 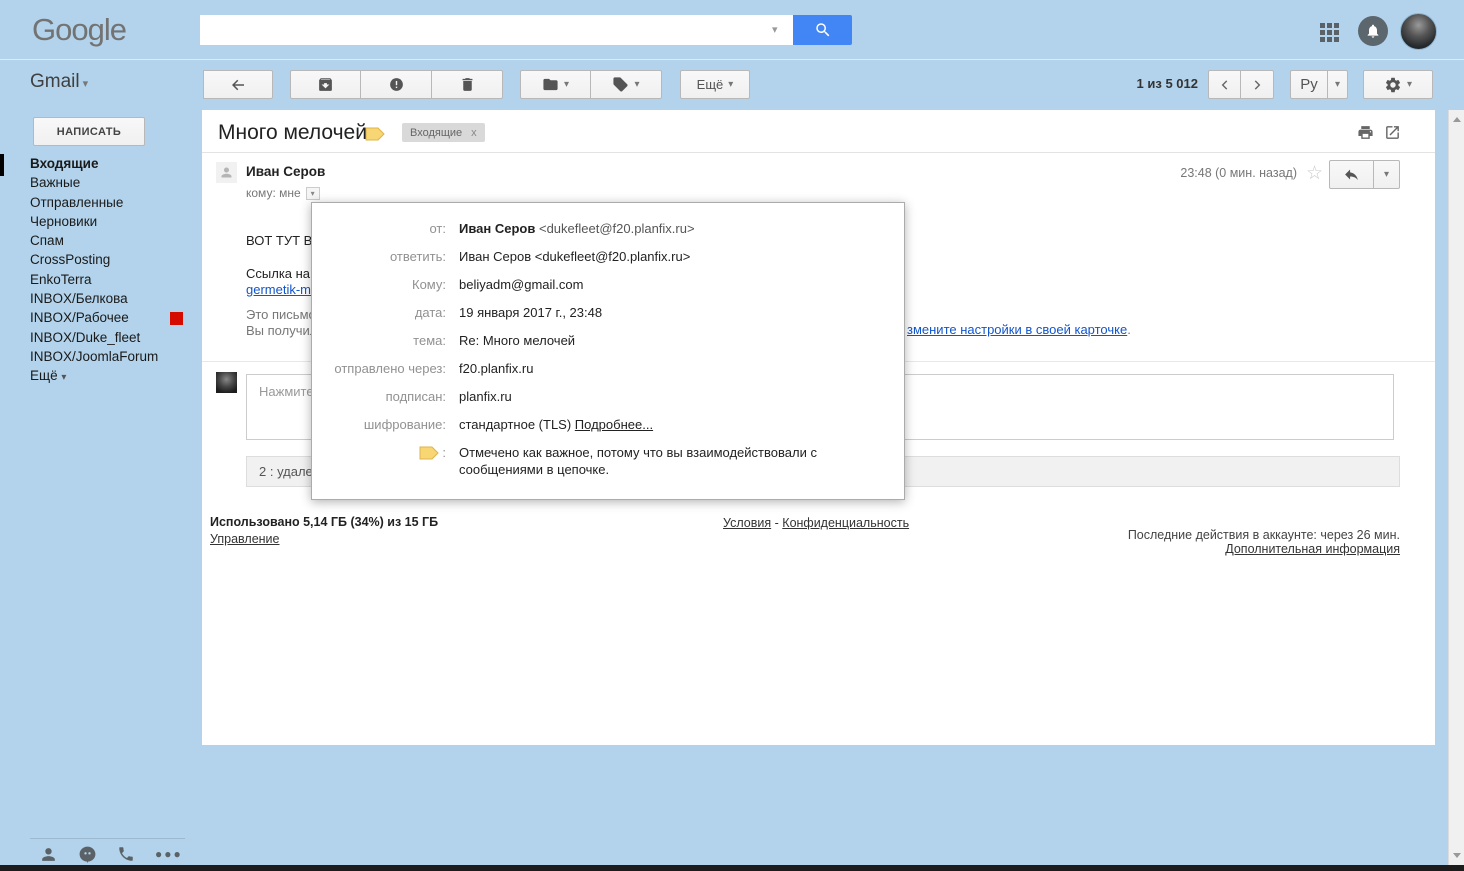 What do you see at coordinates (775, 29) in the screenshot?
I see `search-options-caret-icon: ▾` at bounding box center [775, 29].